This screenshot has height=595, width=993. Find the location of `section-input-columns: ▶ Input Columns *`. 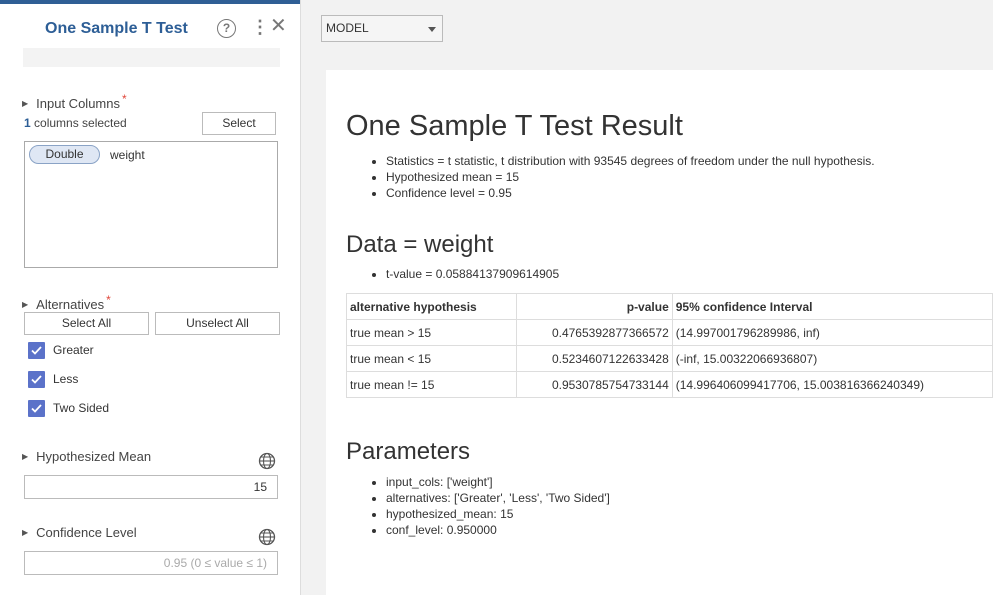

section-input-columns: ▶ Input Columns * is located at coordinates (74, 101).